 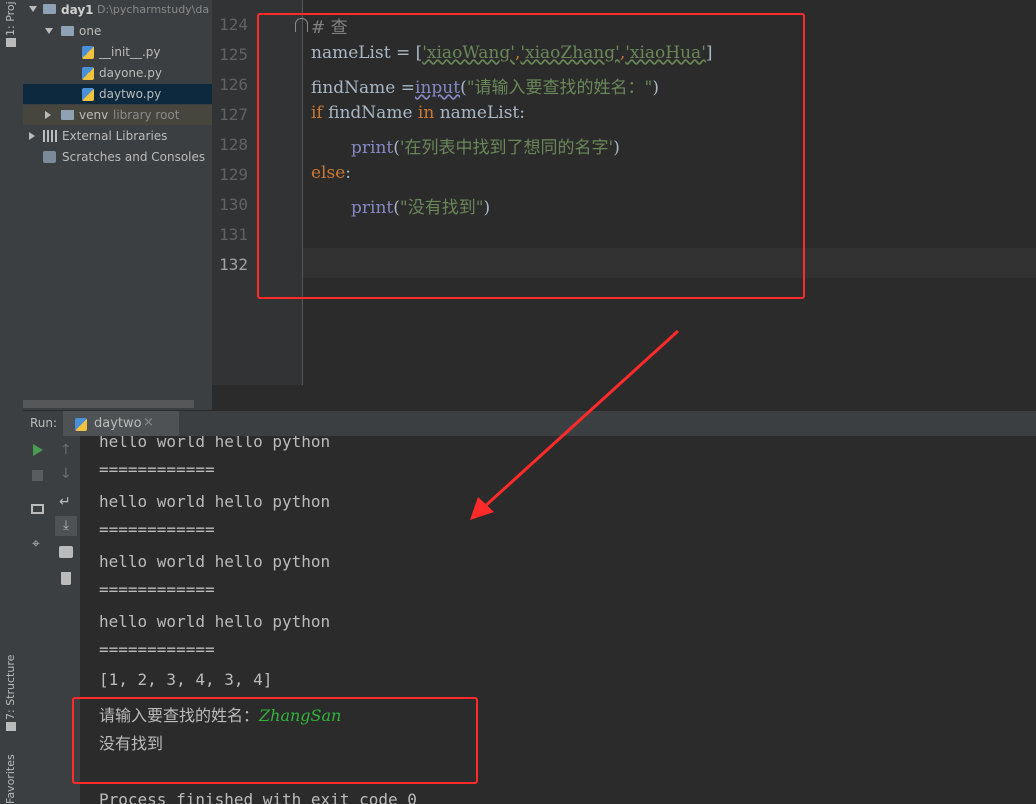 I want to click on annotation-arrow, so click(x=575, y=424).